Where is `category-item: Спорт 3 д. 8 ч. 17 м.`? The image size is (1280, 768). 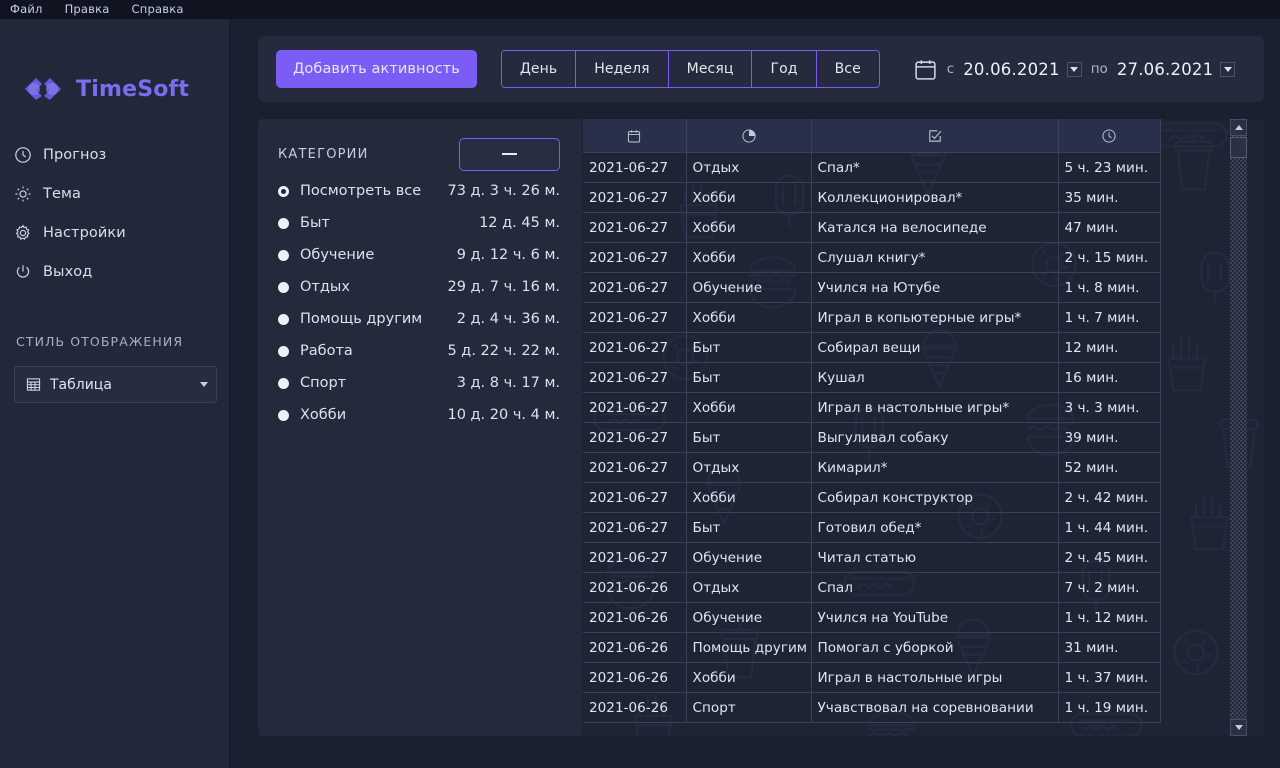
category-item: Спорт 3 д. 8 ч. 17 м. is located at coordinates (419, 383).